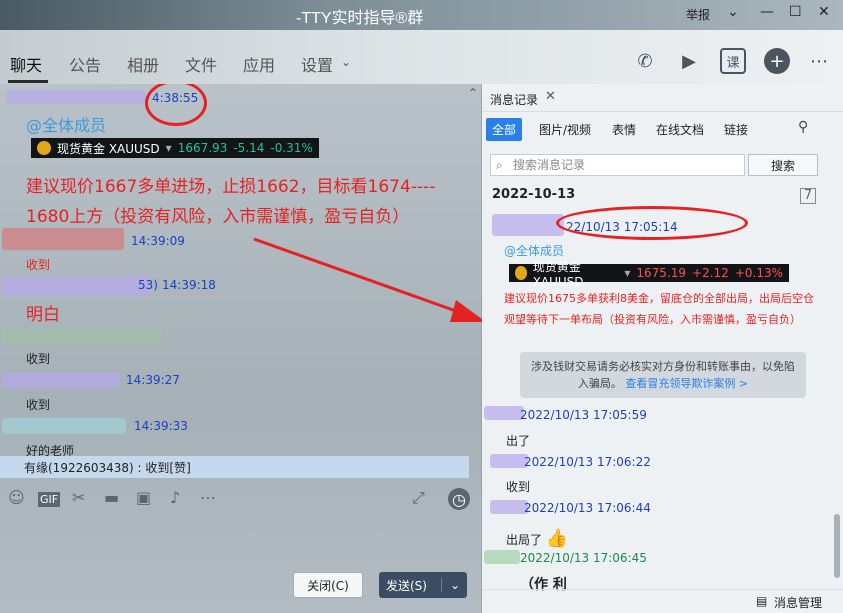  I want to click on message-id-suffix: 53), so click(148, 285).